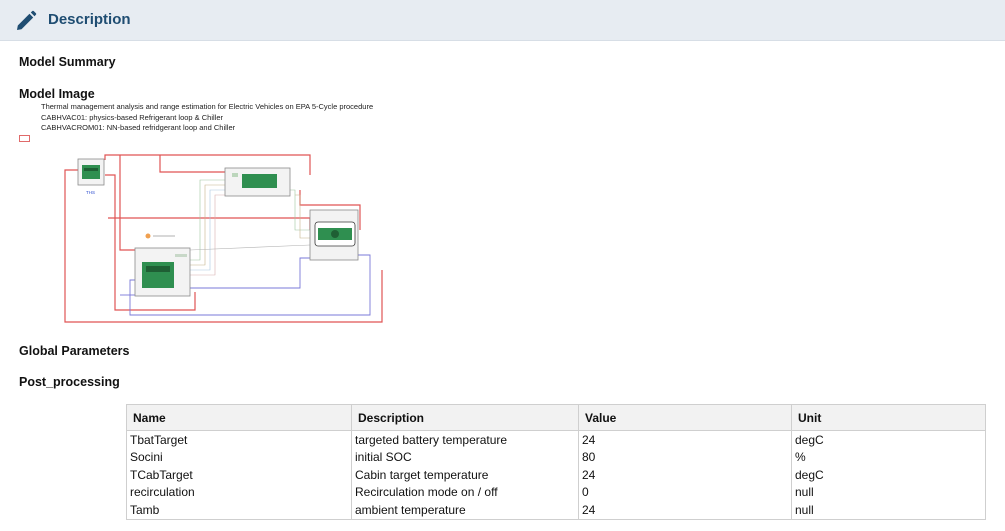 This screenshot has width=1005, height=531. Describe the element at coordinates (685, 492) in the screenshot. I see `cell-value: 0` at that location.